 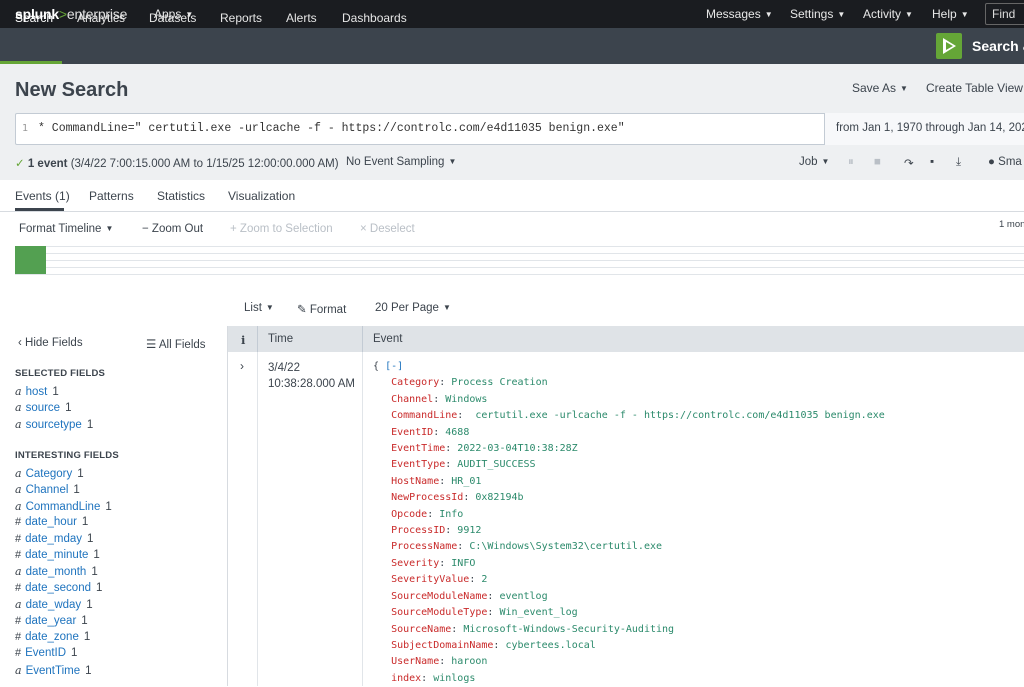 I want to click on event-field-value: Win_event_log, so click(x=538, y=612).